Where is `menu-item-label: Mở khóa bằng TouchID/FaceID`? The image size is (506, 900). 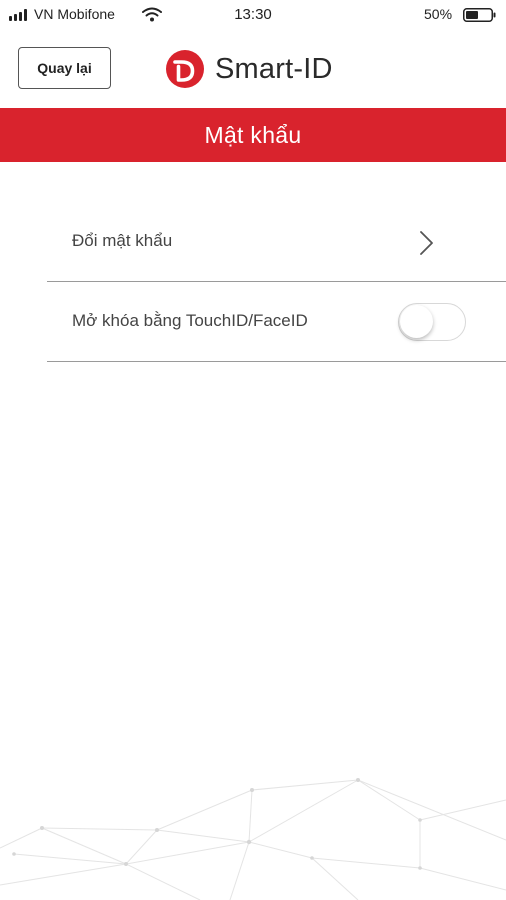 menu-item-label: Mở khóa bằng TouchID/FaceID is located at coordinates (190, 320).